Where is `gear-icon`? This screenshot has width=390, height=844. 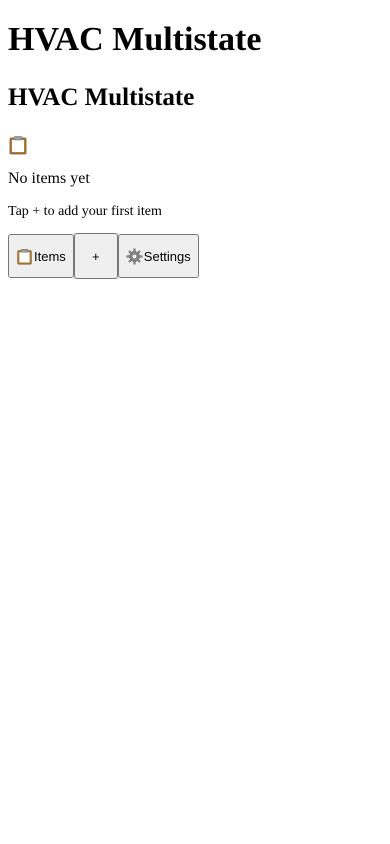
gear-icon is located at coordinates (134, 256).